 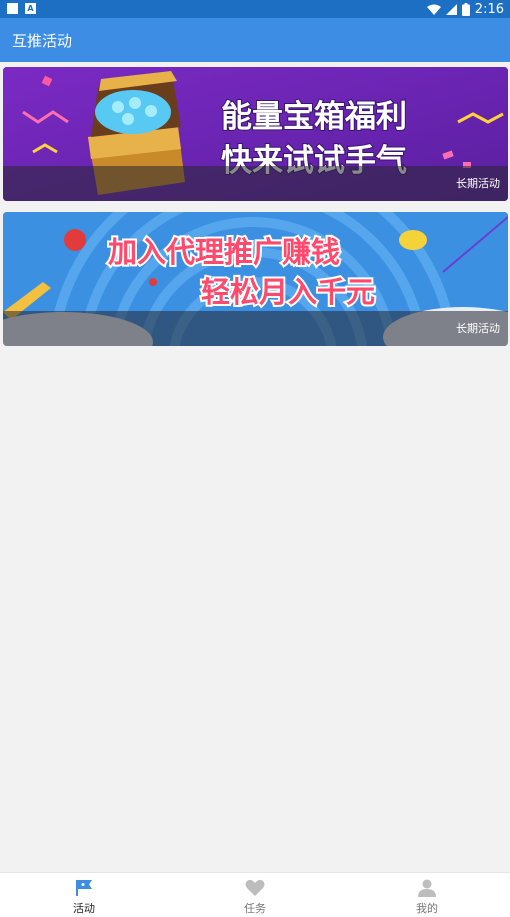 I want to click on wifi-icon, so click(x=433, y=9).